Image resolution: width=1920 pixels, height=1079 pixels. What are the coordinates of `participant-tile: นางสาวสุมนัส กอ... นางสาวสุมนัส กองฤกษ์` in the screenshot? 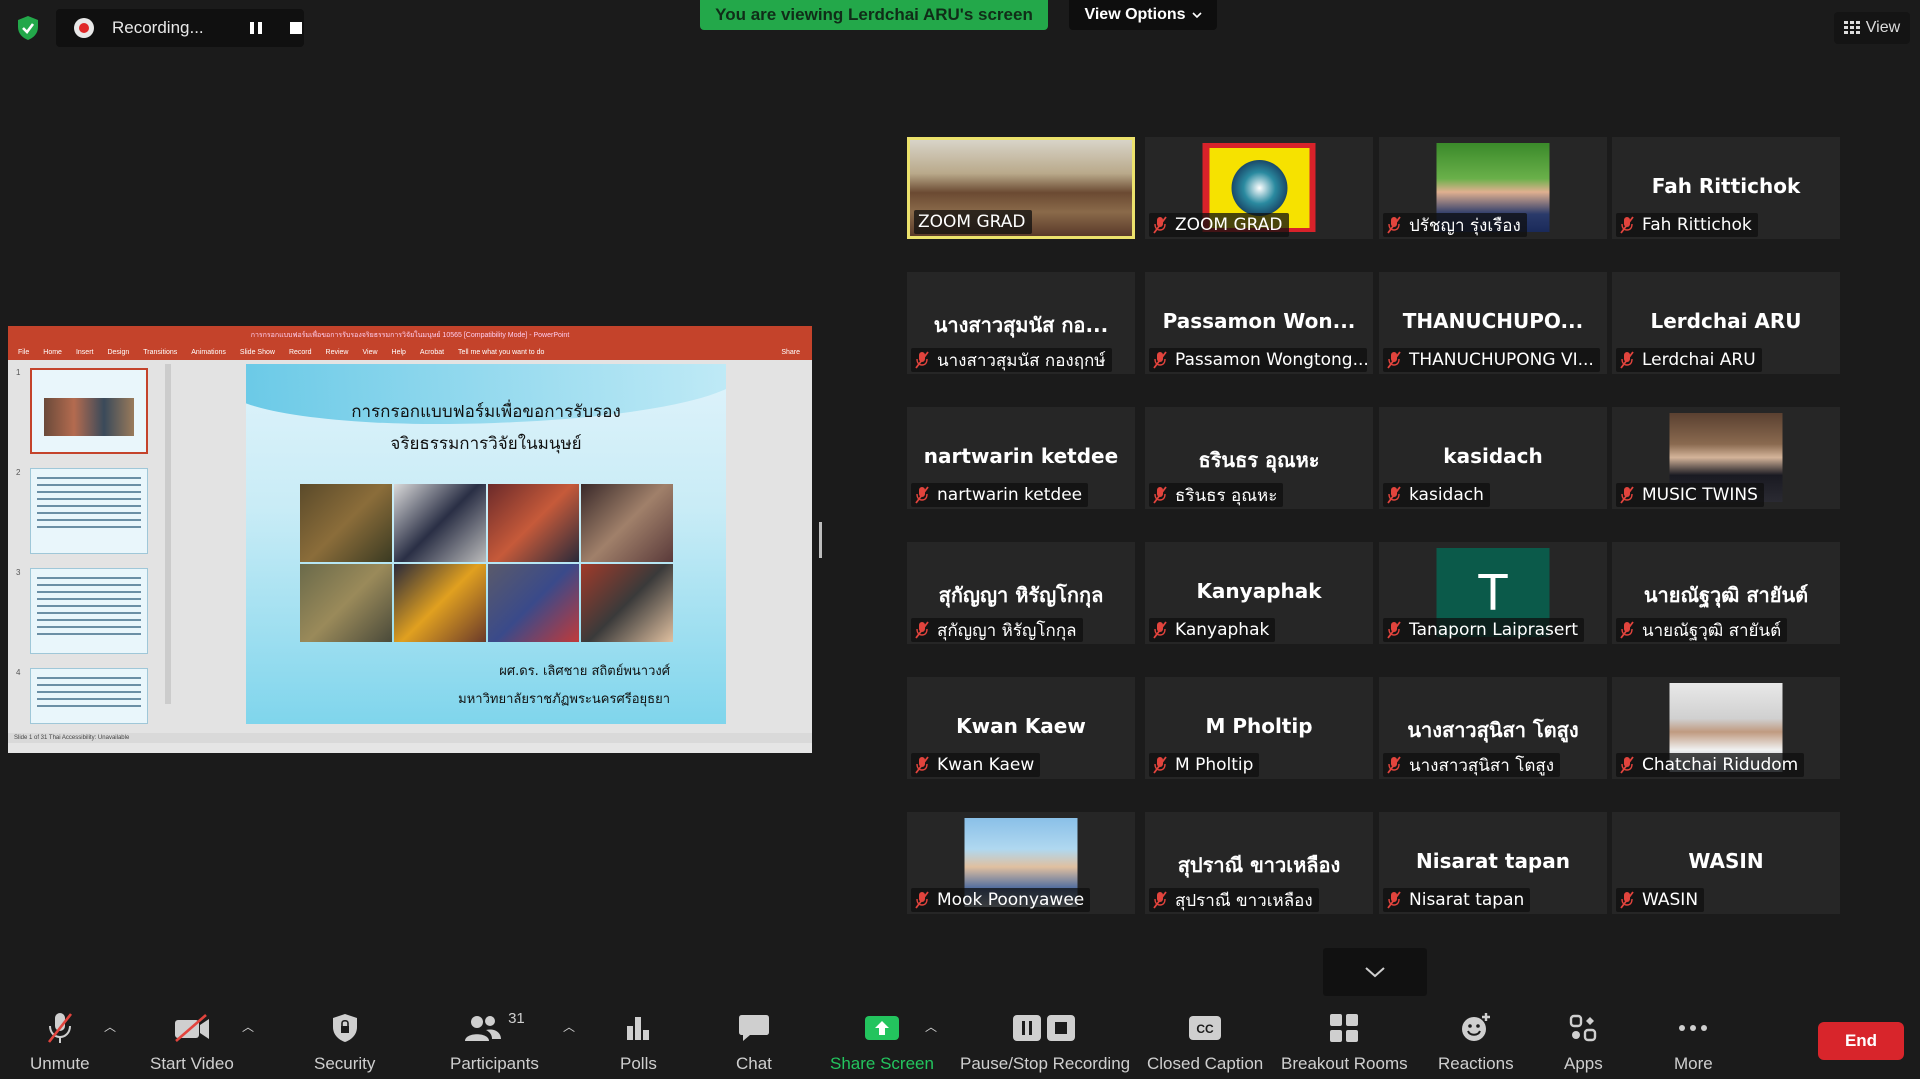 It's located at (1021, 323).